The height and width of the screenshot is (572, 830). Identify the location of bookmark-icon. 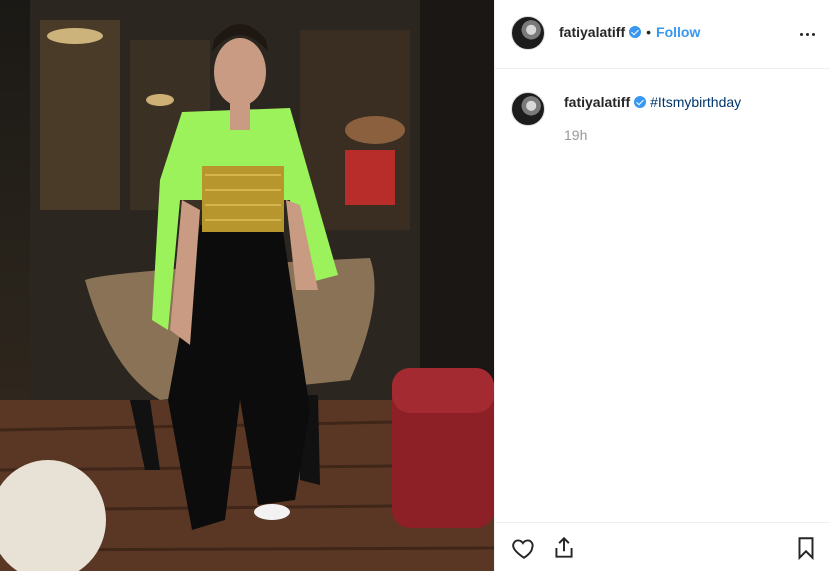
(806, 548).